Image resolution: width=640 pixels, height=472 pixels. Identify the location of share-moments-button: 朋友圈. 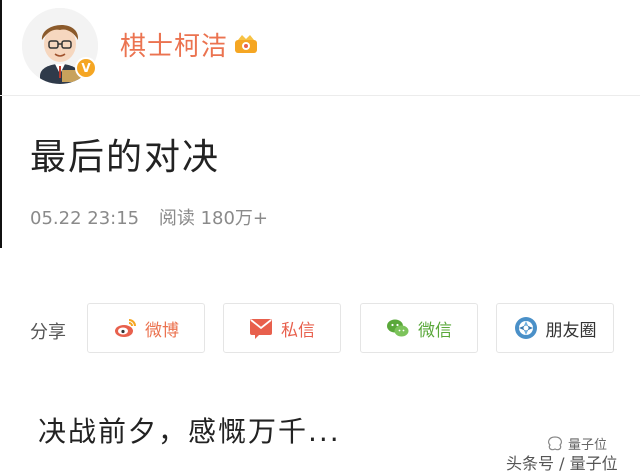
(555, 328).